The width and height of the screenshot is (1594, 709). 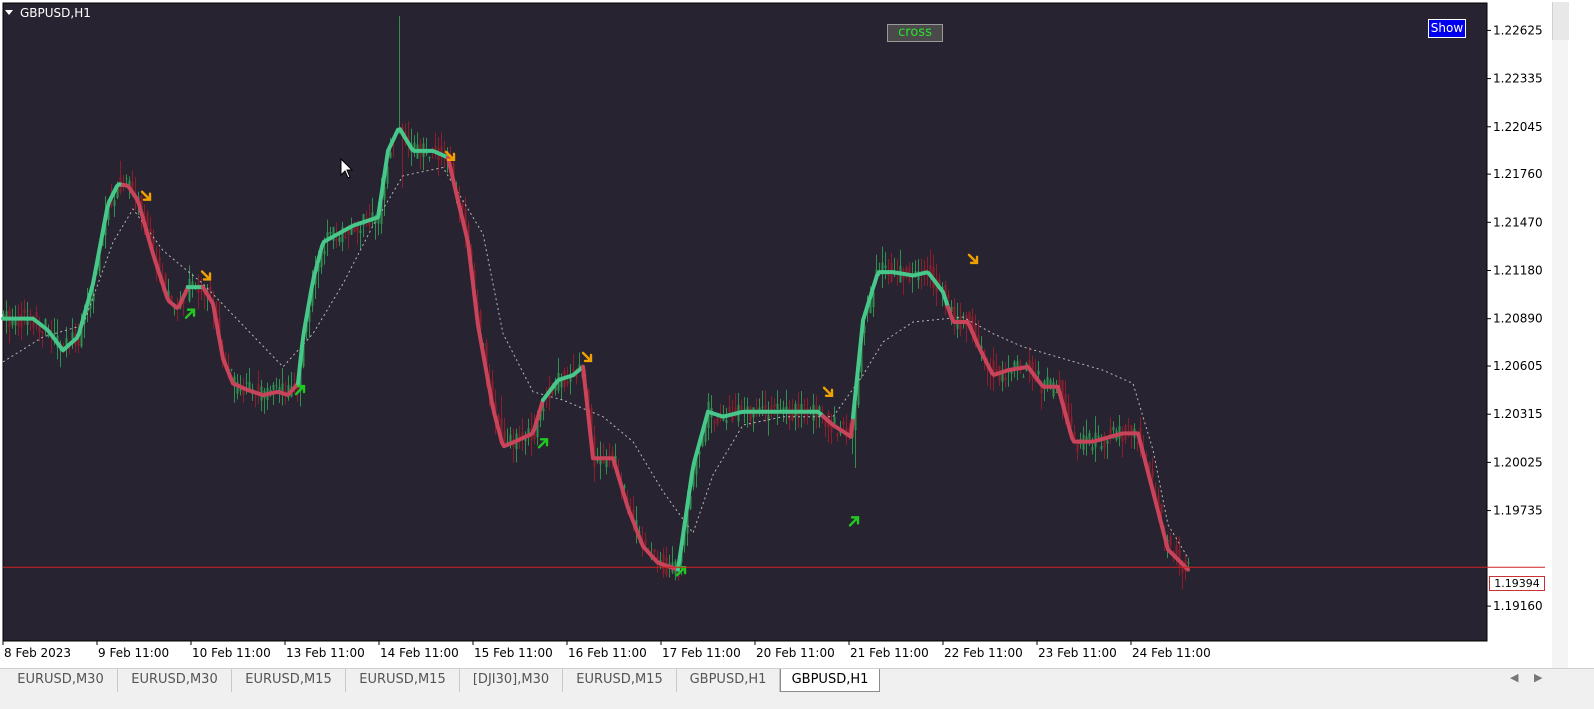 I want to click on chart-menu-arrow-icon, so click(x=9, y=12).